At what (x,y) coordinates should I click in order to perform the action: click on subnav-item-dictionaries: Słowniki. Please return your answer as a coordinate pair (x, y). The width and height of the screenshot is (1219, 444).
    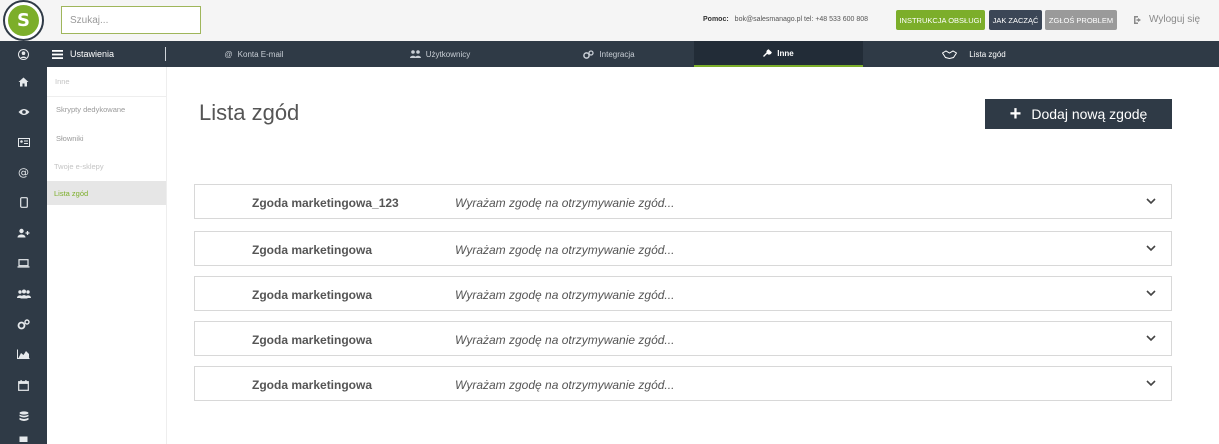
    Looking at the image, I should click on (106, 138).